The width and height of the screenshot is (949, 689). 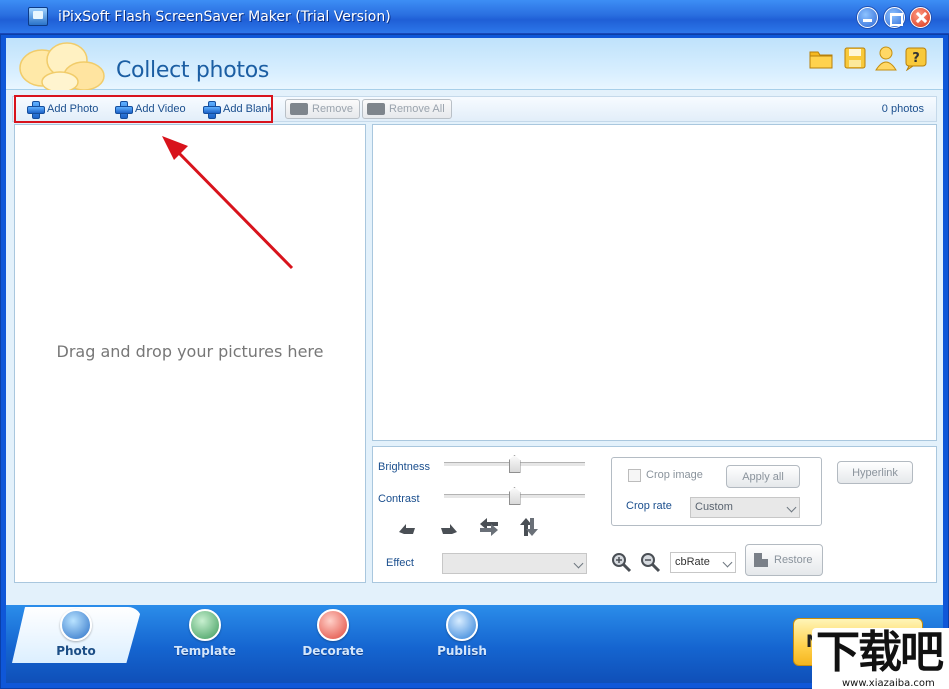 I want to click on restore-button: Restore, so click(x=784, y=560).